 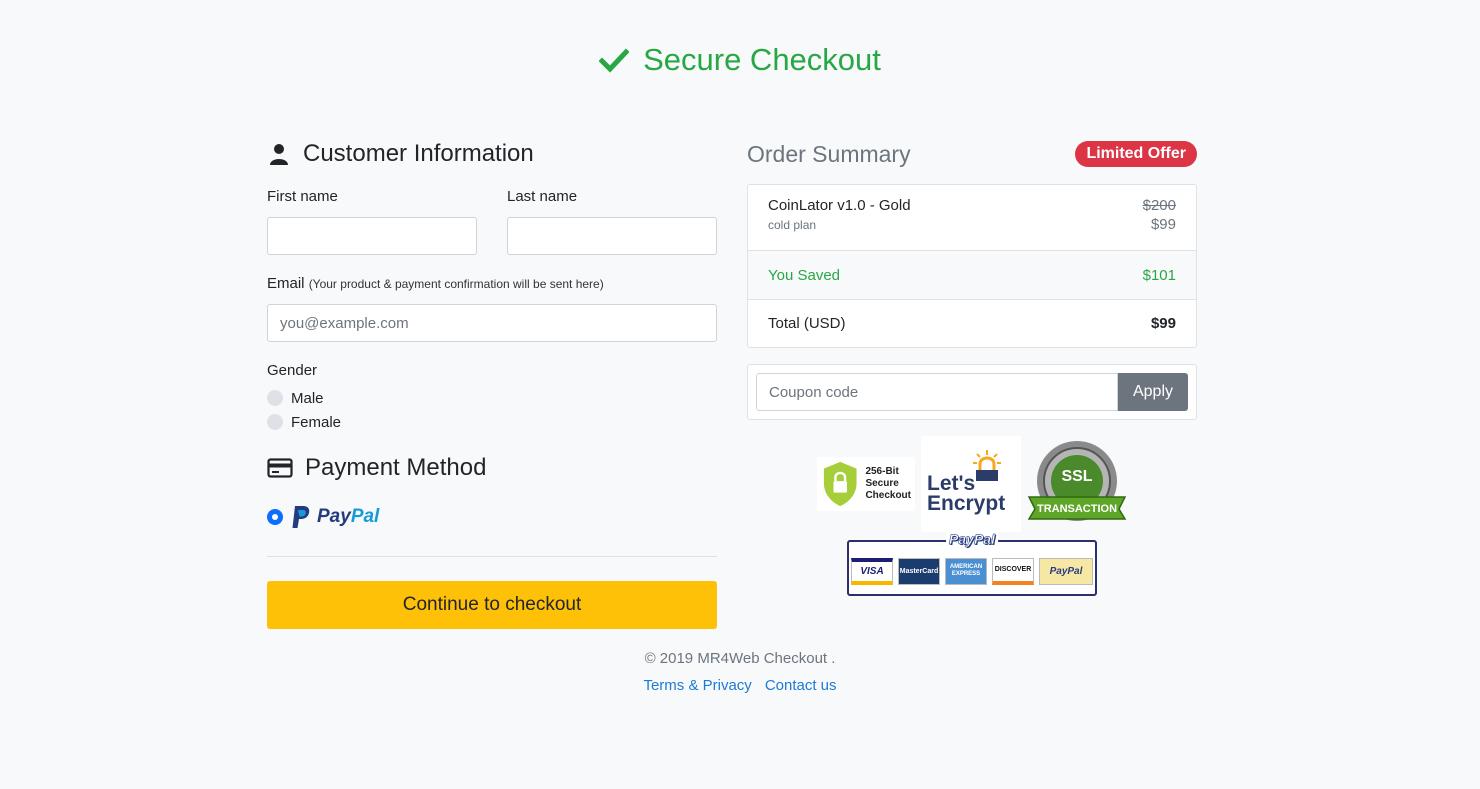 What do you see at coordinates (1163, 323) in the screenshot?
I see `total-value: $99` at bounding box center [1163, 323].